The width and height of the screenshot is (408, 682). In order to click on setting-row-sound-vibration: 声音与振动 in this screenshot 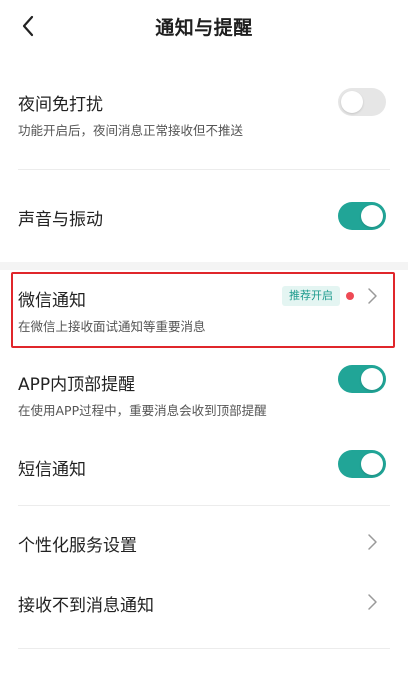, I will do `click(204, 215)`.